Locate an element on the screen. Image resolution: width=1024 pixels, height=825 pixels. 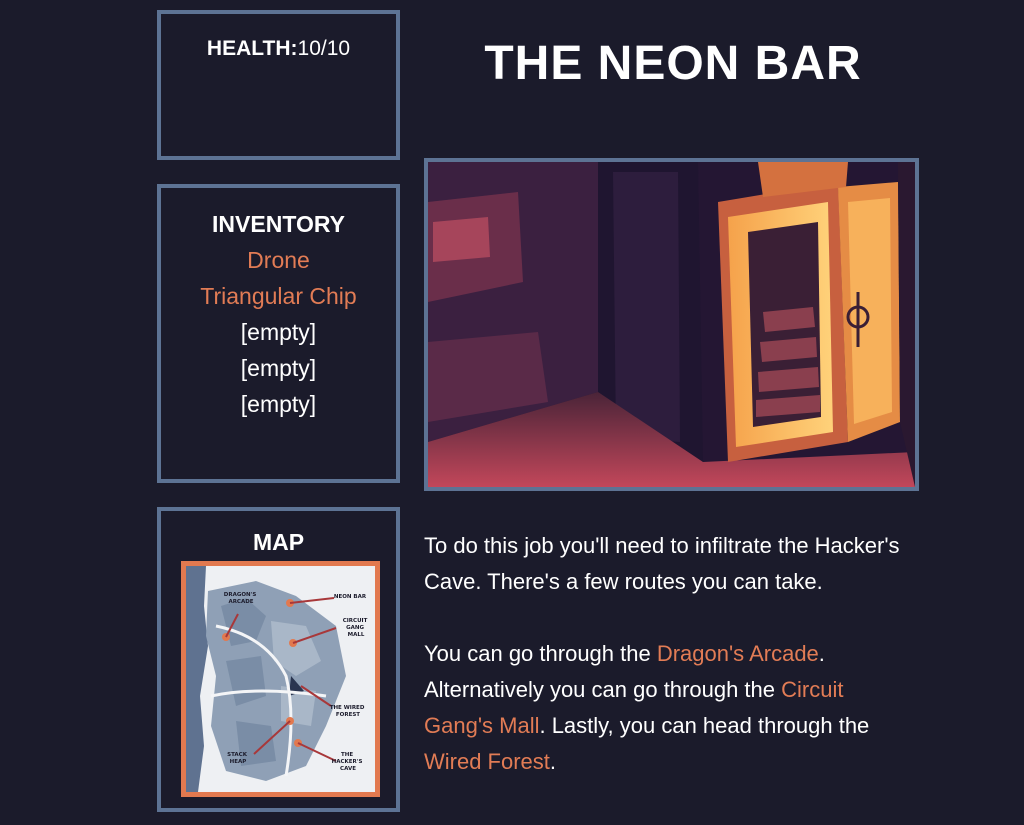
link-wired-forest: Wired Forest is located at coordinates (487, 761).